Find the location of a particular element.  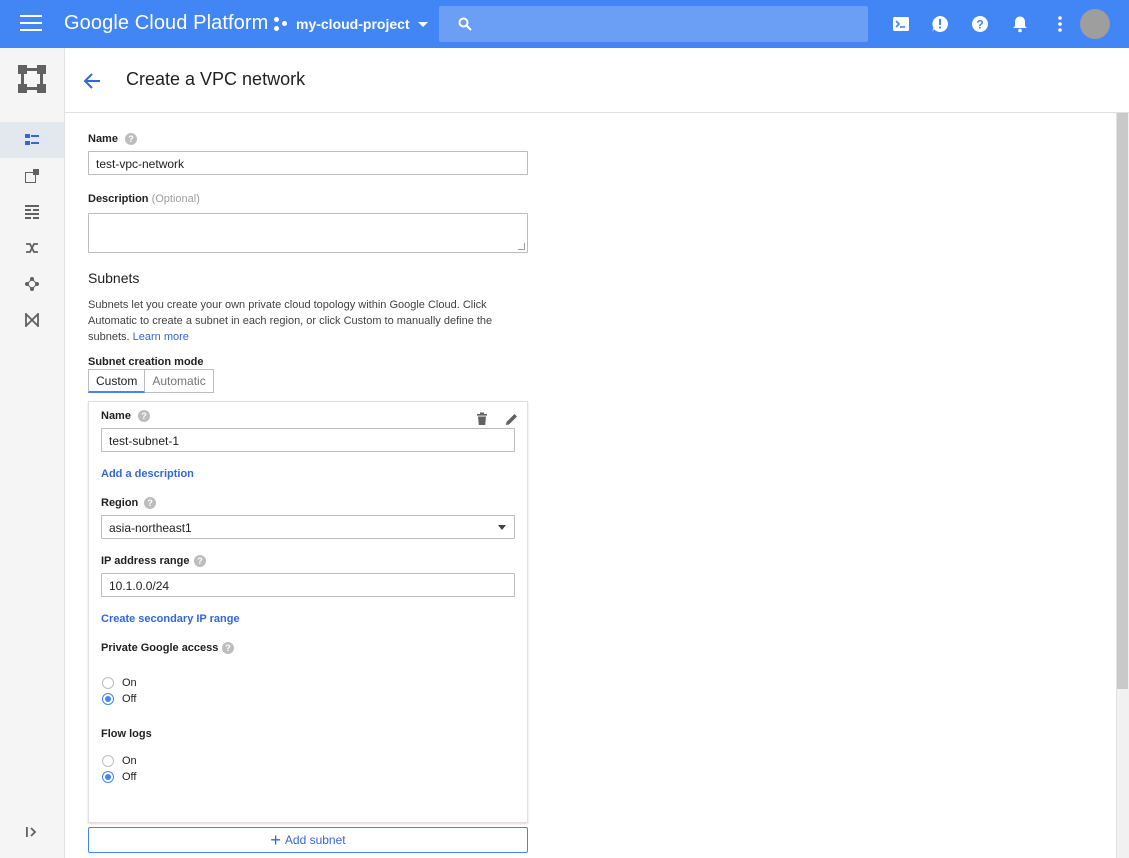

ip-range-input: 10.1.0.0/24 is located at coordinates (308, 585).